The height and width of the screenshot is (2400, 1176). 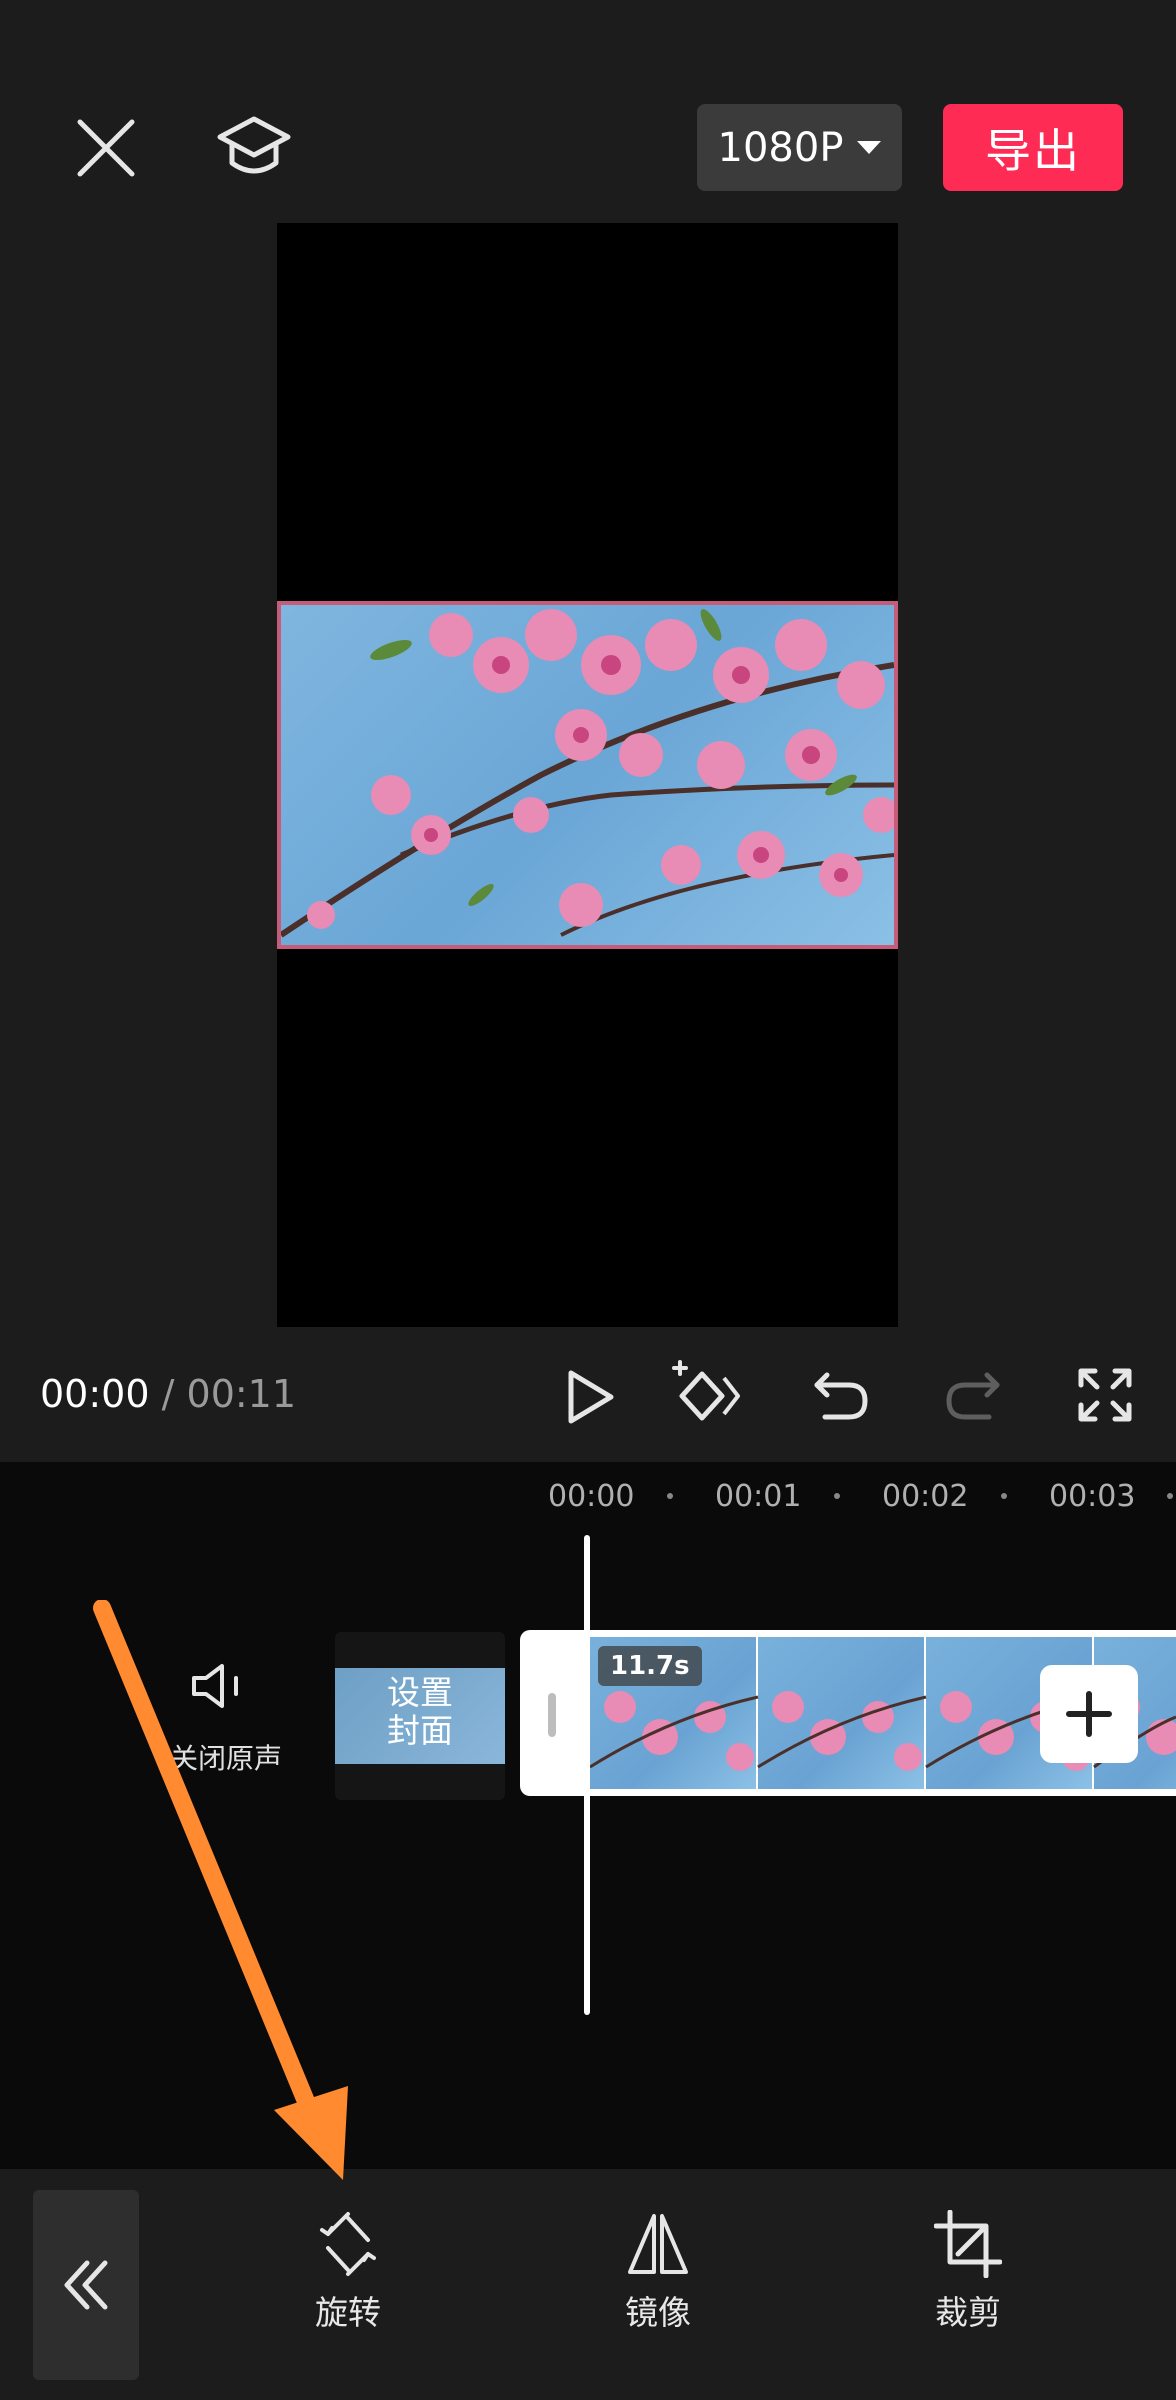 What do you see at coordinates (758, 1496) in the screenshot?
I see `ruler-tick-label: 00:01` at bounding box center [758, 1496].